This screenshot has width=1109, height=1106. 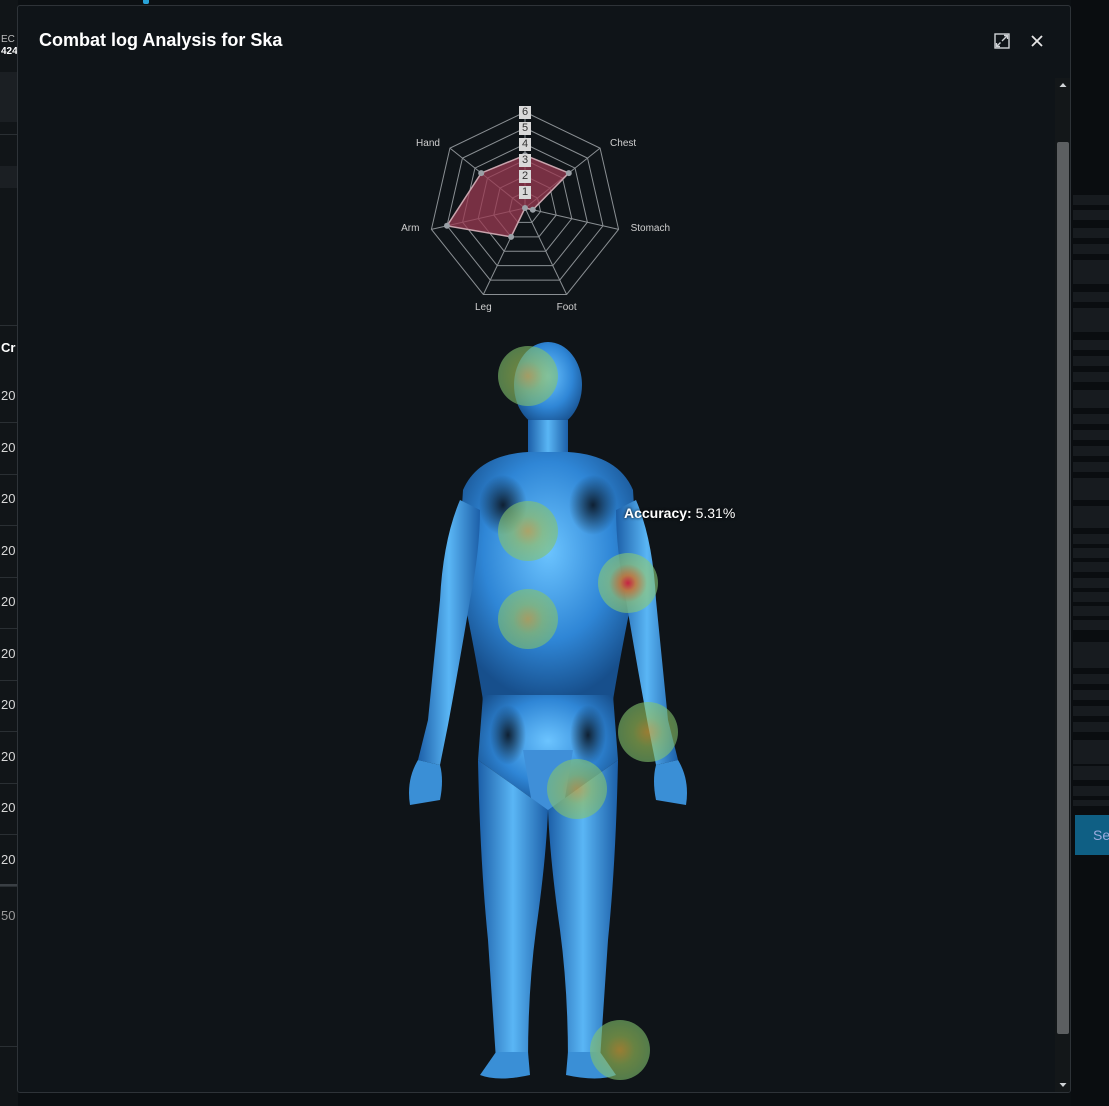 What do you see at coordinates (1092, 835) in the screenshot?
I see `background-button: Se` at bounding box center [1092, 835].